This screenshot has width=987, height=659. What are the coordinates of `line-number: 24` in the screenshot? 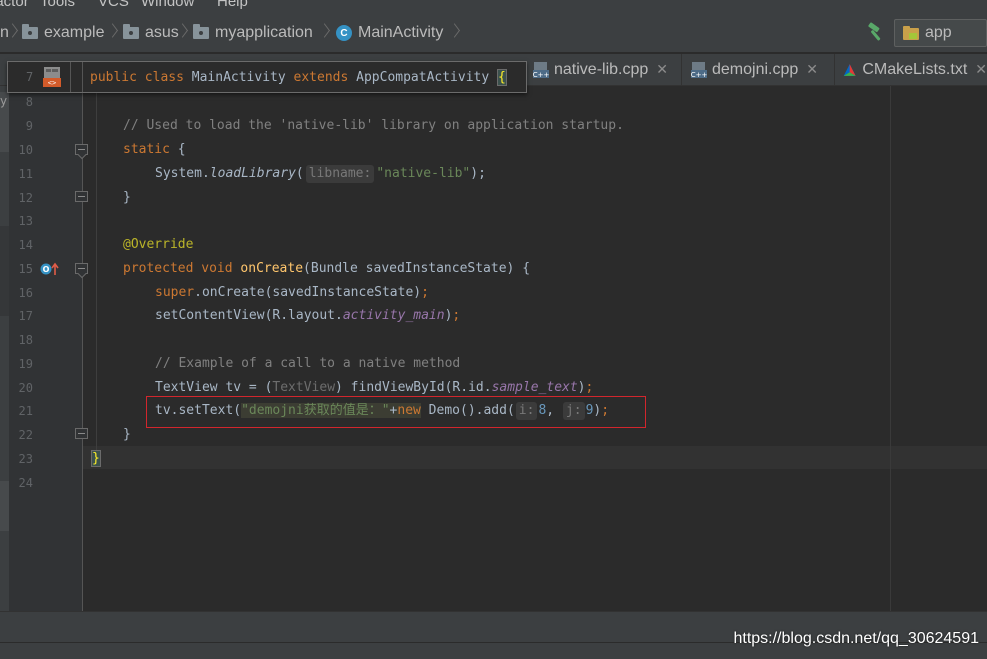 It's located at (25, 483).